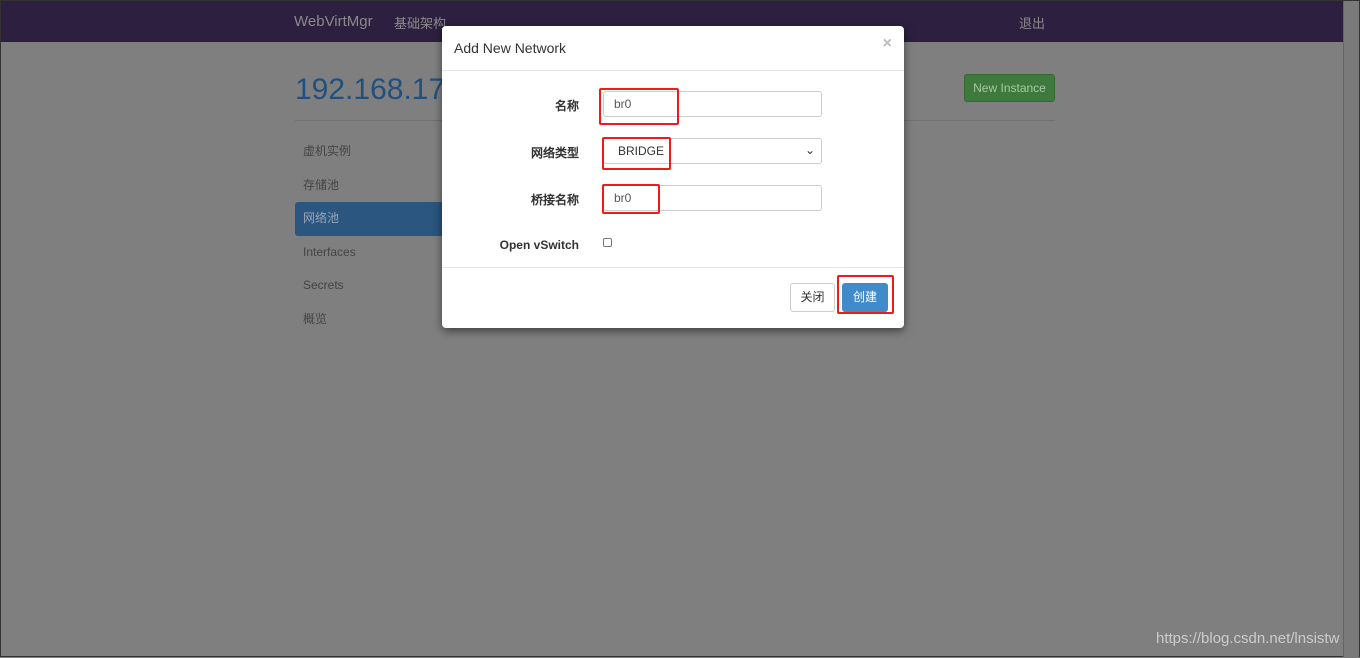 Image resolution: width=1360 pixels, height=658 pixels. I want to click on modal-title: Add New Network, so click(673, 48).